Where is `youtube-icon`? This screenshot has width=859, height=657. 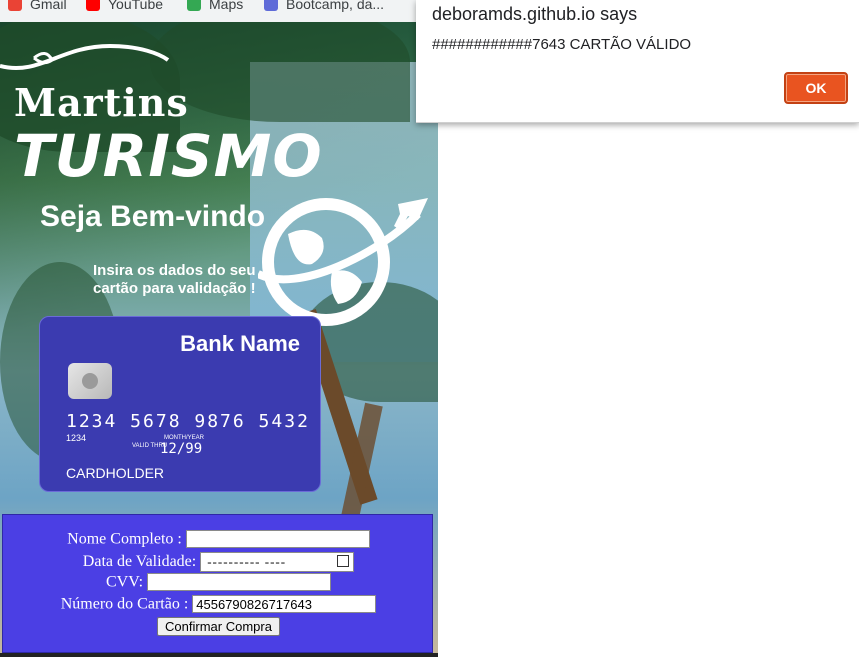
youtube-icon is located at coordinates (93, 5).